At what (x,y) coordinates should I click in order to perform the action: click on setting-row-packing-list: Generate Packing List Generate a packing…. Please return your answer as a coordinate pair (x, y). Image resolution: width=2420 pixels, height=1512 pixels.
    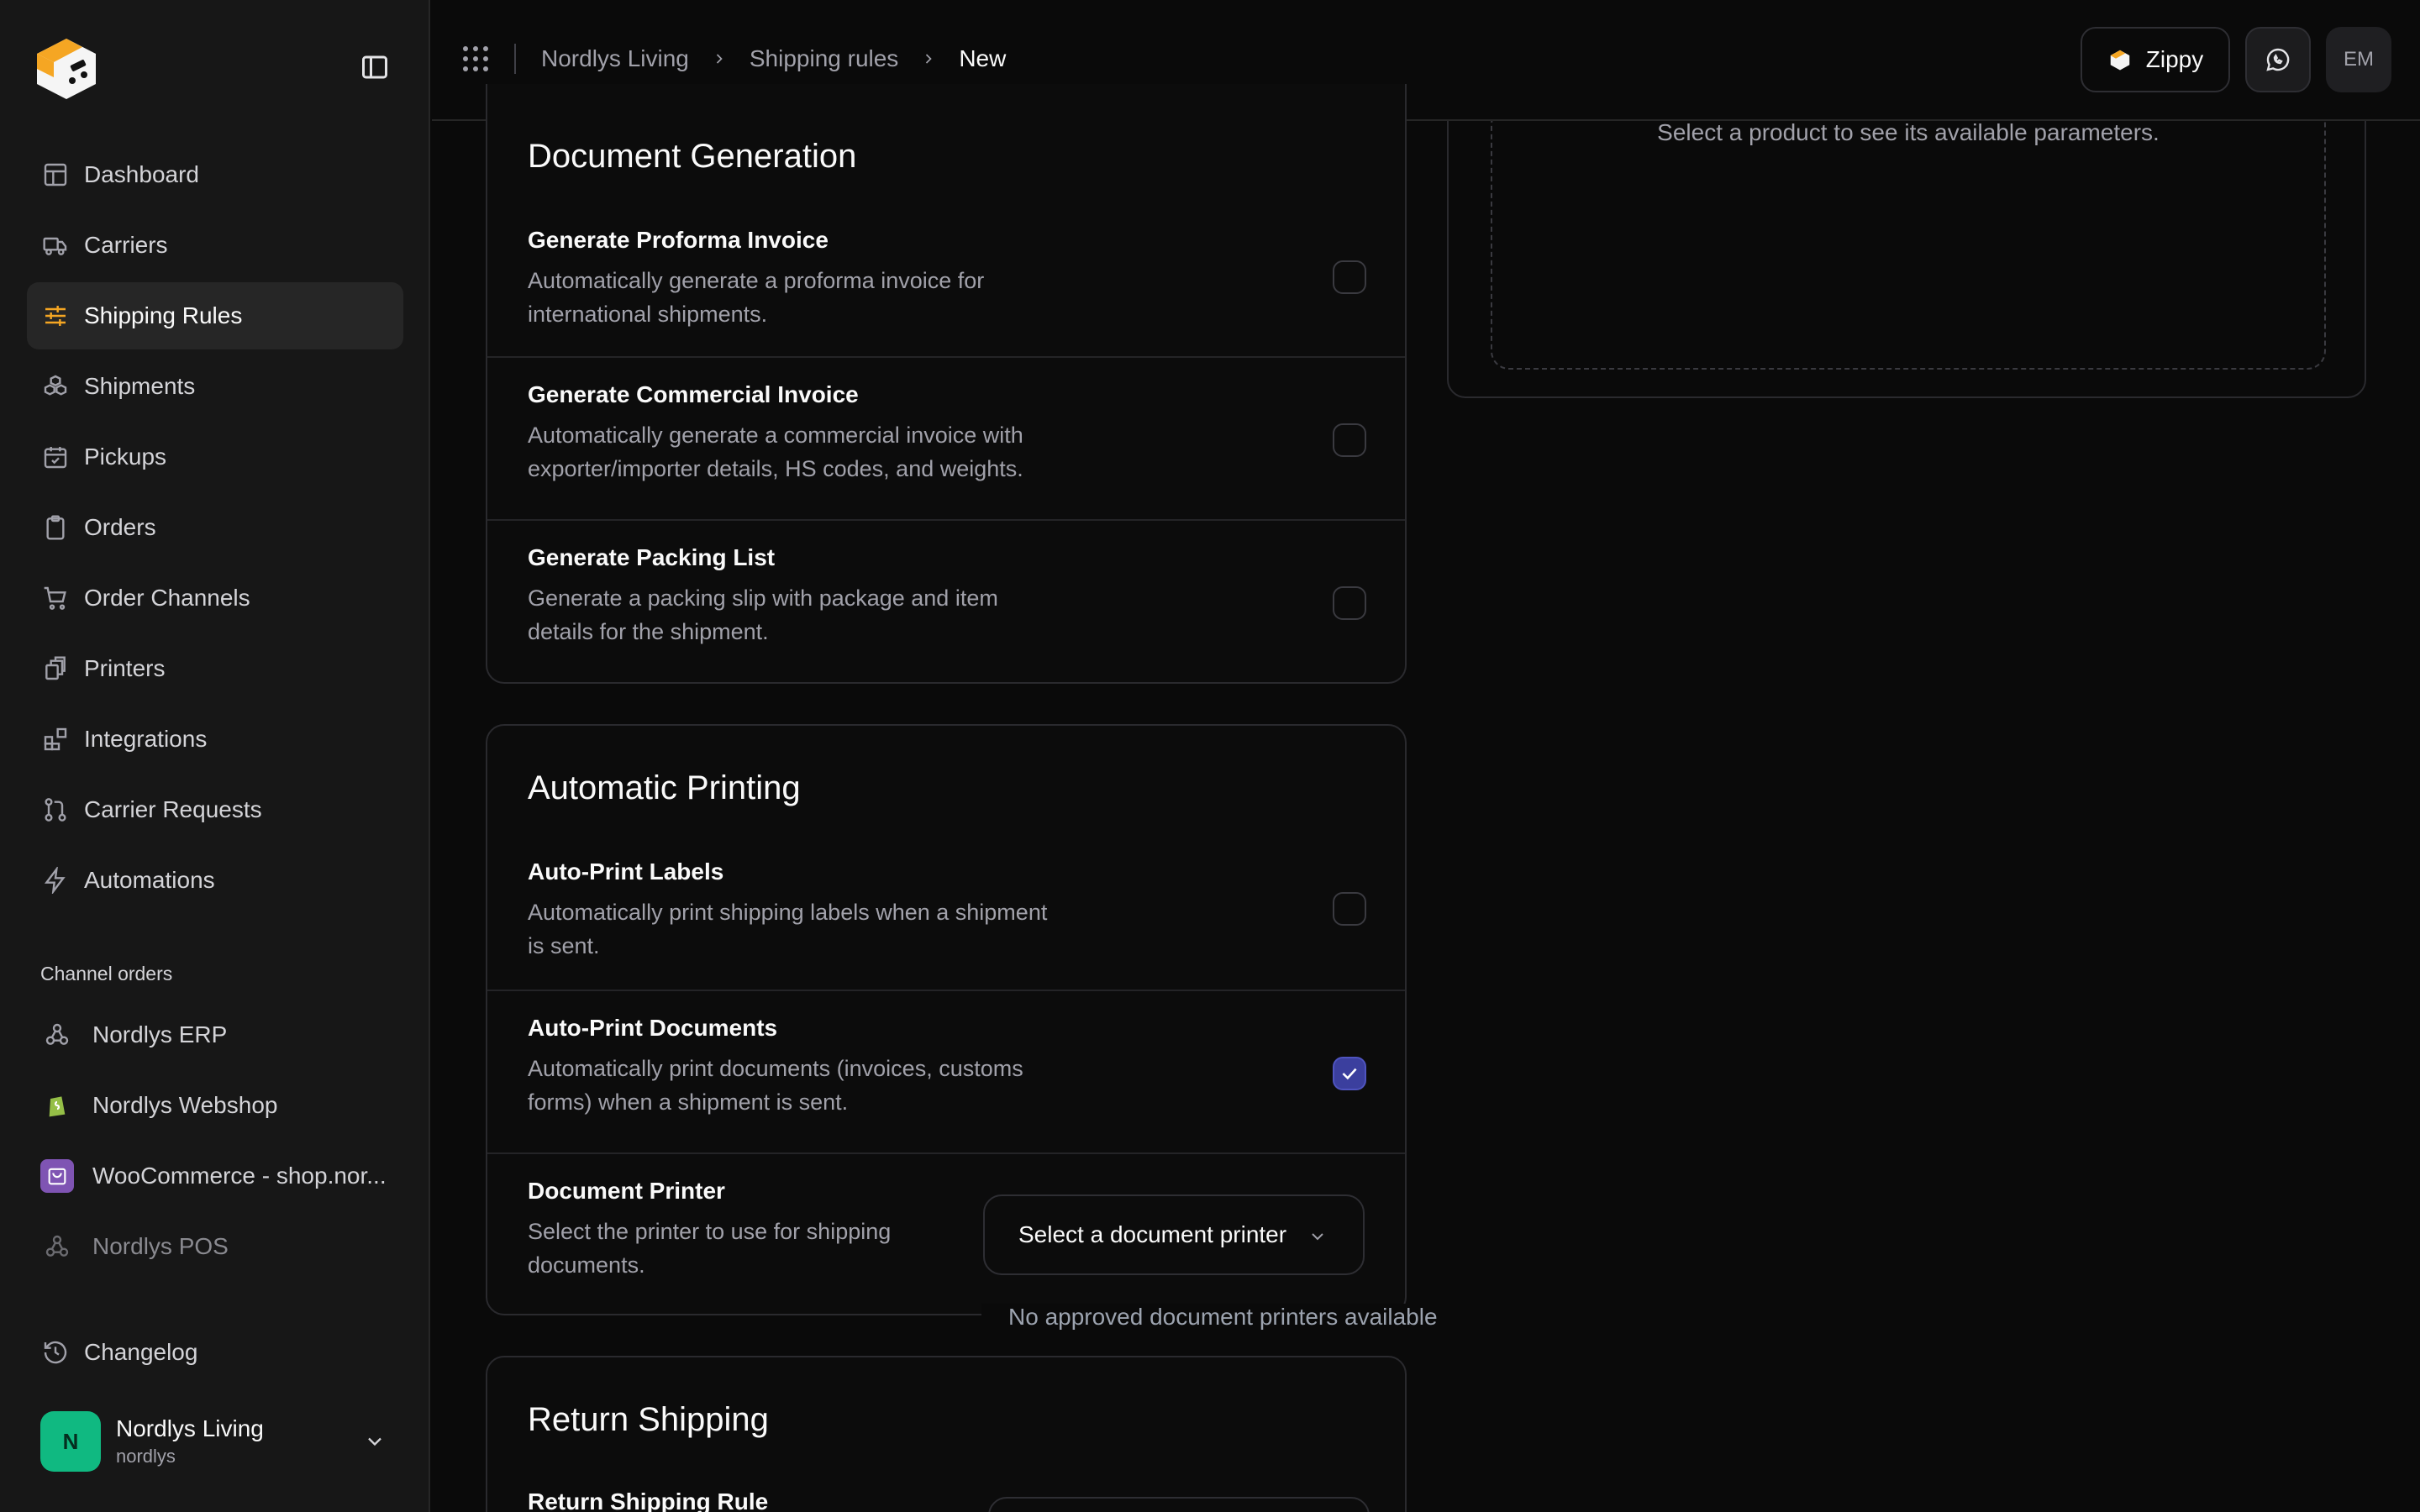
    Looking at the image, I should click on (946, 600).